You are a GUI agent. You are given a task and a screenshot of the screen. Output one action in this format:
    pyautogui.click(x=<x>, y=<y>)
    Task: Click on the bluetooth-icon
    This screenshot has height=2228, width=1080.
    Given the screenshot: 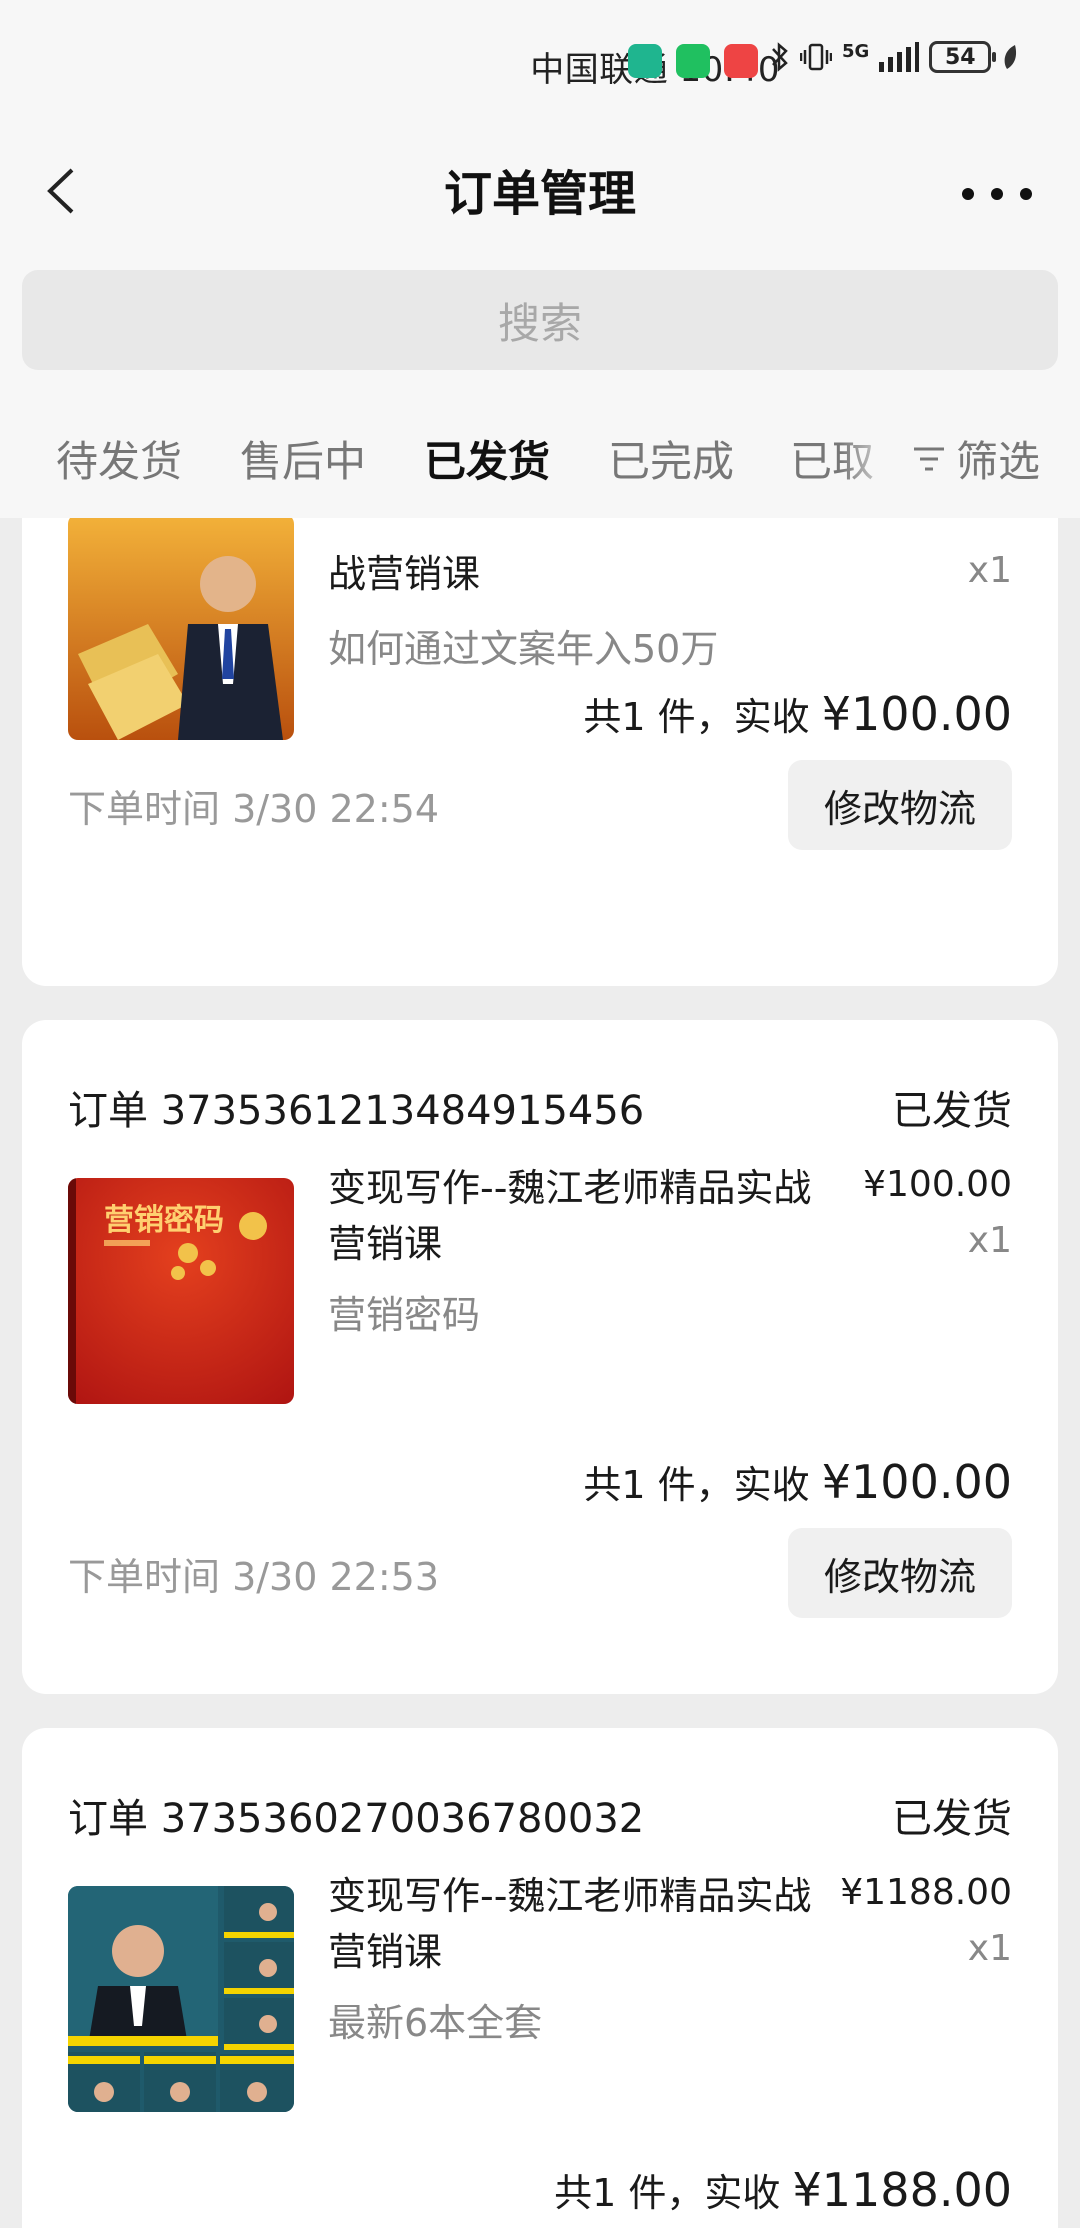 What is the action you would take?
    pyautogui.click(x=780, y=57)
    